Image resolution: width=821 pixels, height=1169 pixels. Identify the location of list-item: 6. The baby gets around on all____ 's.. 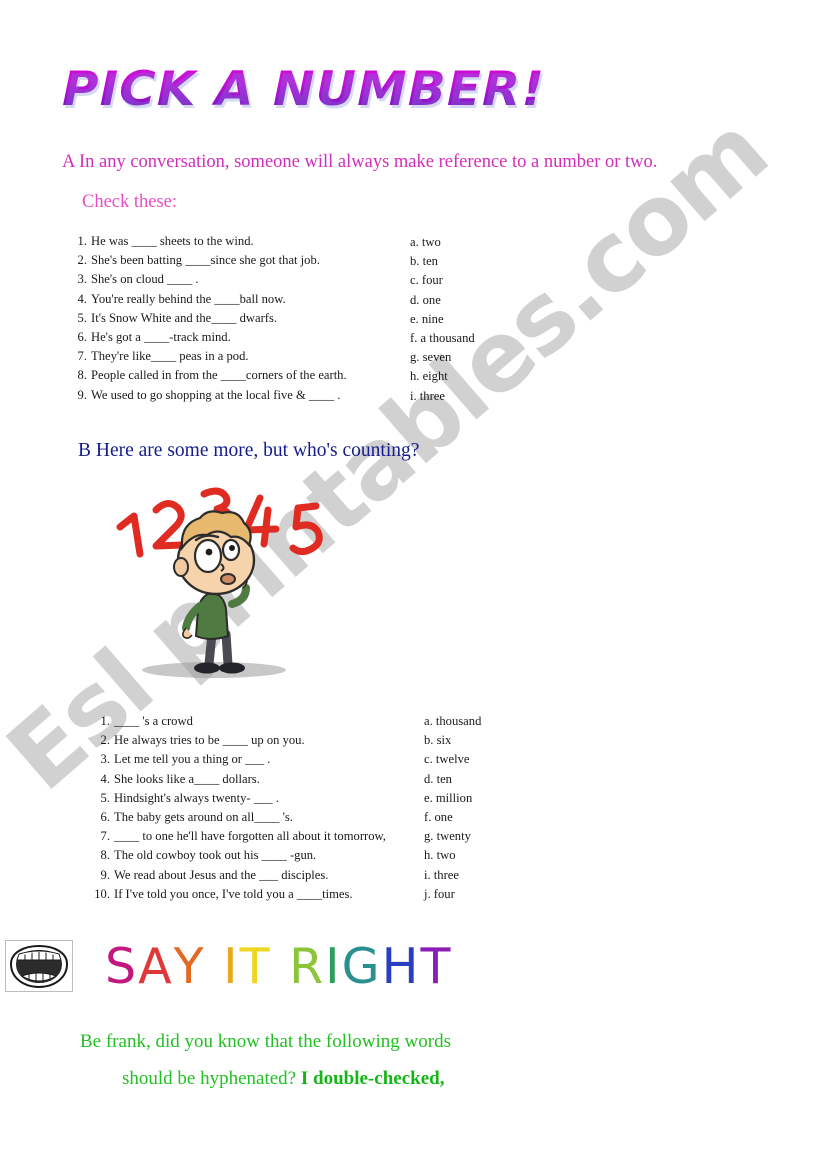
(237, 817).